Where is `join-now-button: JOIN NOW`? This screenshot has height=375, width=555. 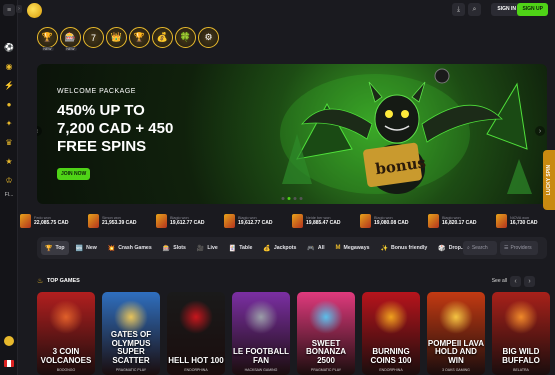 join-now-button: JOIN NOW is located at coordinates (74, 174).